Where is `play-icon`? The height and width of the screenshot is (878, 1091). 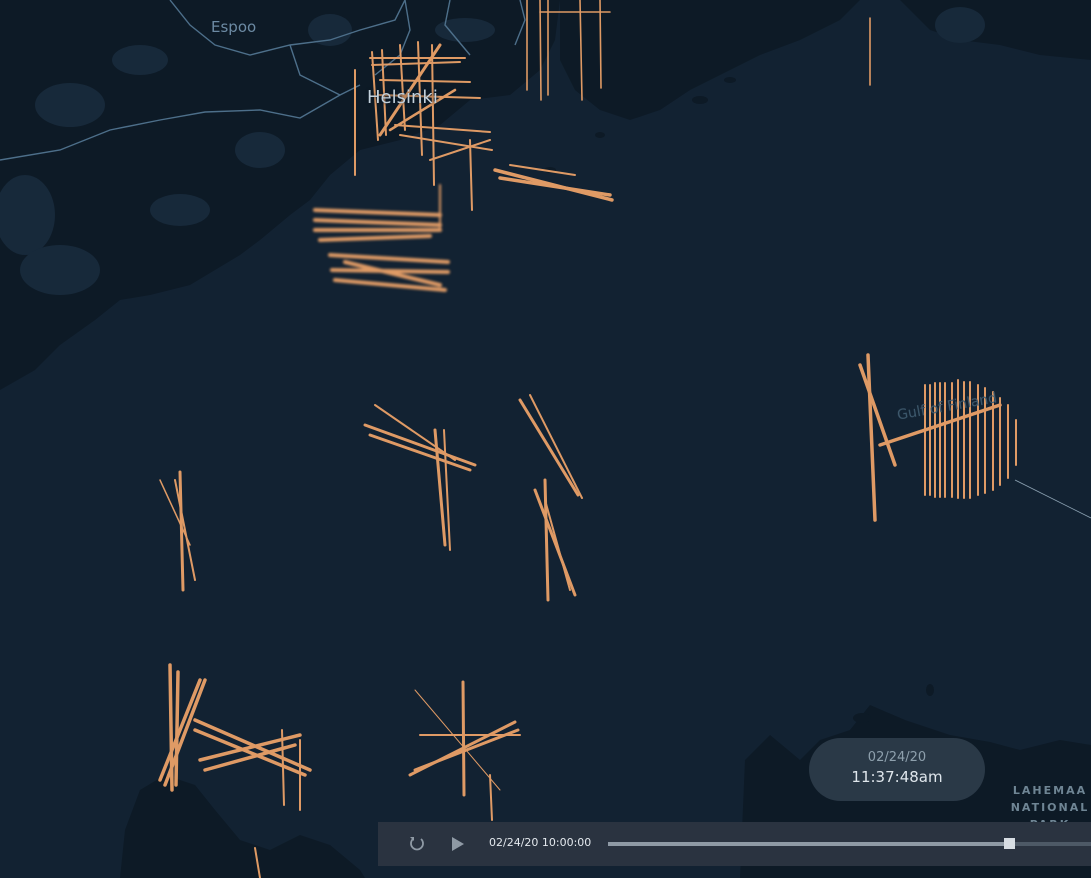
play-icon is located at coordinates (458, 844).